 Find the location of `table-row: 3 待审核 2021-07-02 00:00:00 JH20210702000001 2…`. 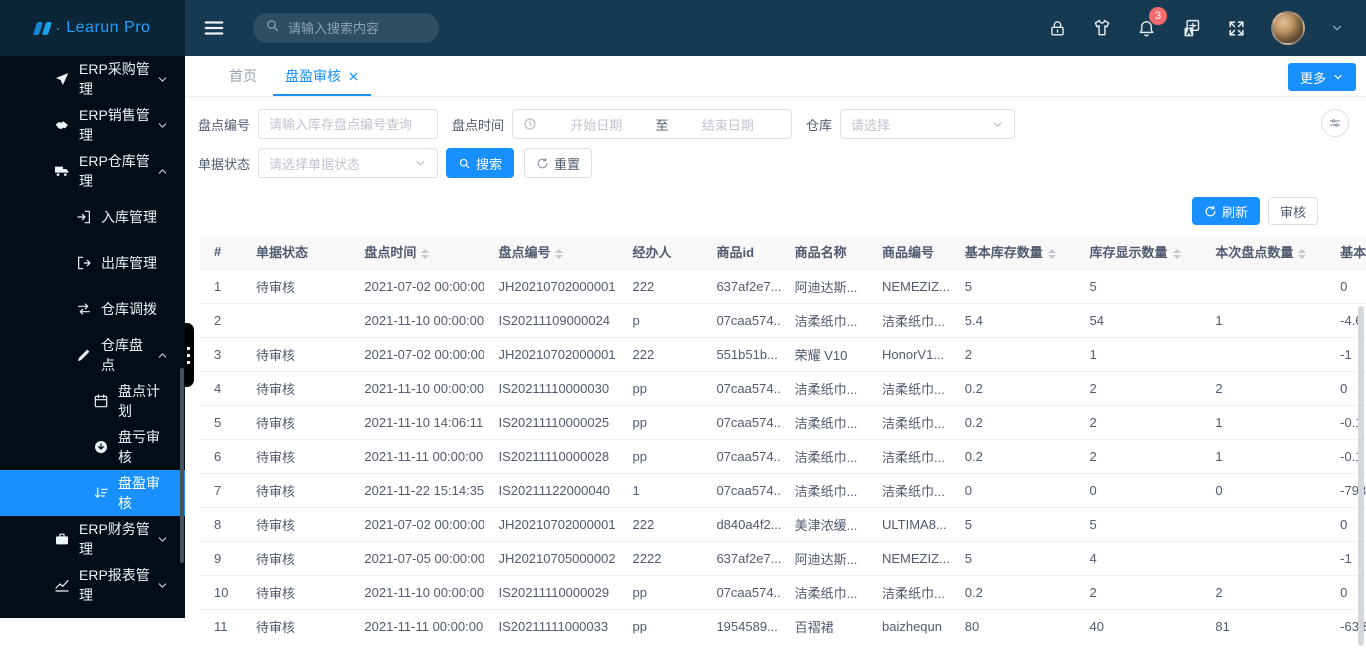

table-row: 3 待审核 2021-07-02 00:00:00 JH20210702000001 2… is located at coordinates (783, 353).